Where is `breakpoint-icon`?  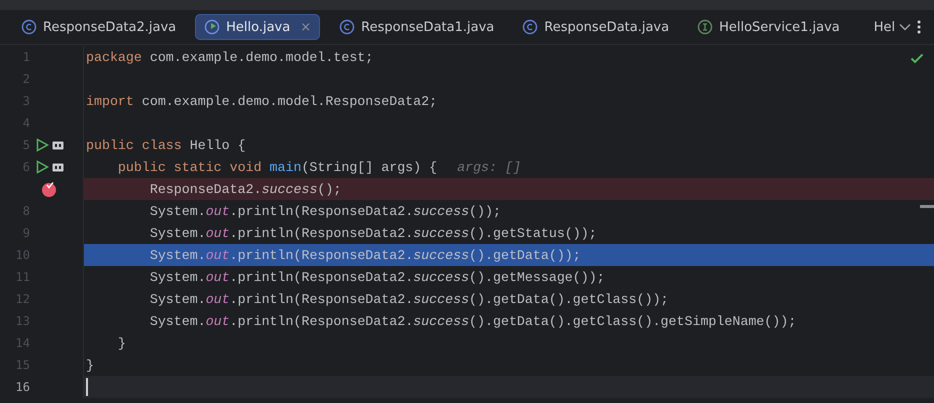
breakpoint-icon is located at coordinates (49, 189).